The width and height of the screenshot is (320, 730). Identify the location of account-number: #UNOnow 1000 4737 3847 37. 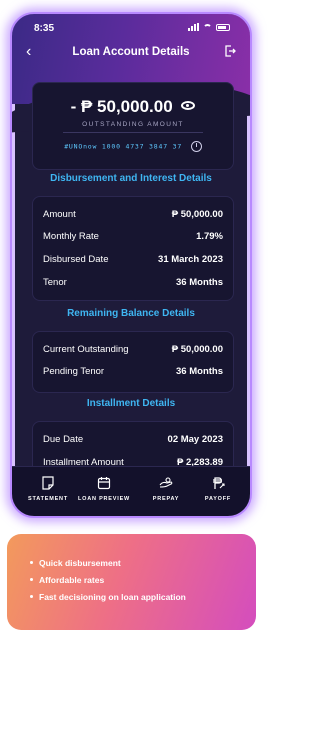
(123, 146).